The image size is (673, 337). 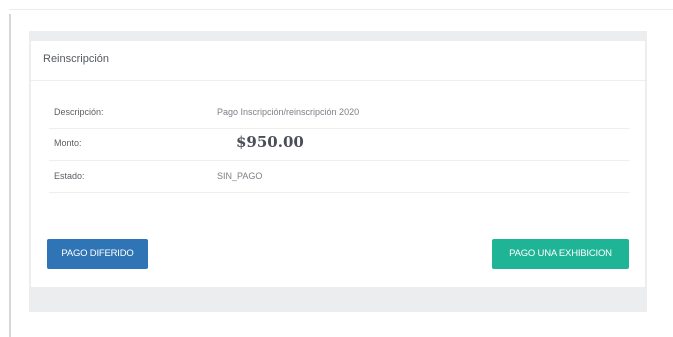 I want to click on amount-label: Monto:, so click(x=68, y=143).